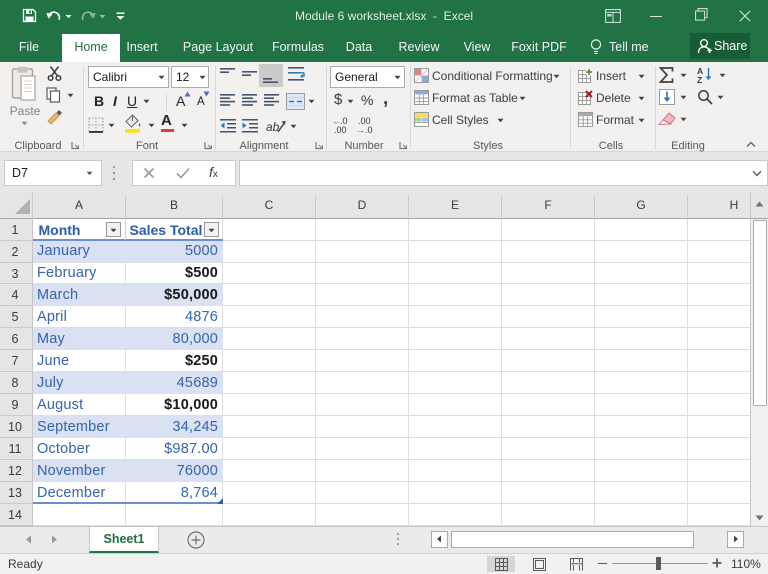 This screenshot has width=768, height=574. I want to click on svg-text: Z, so click(699, 79).